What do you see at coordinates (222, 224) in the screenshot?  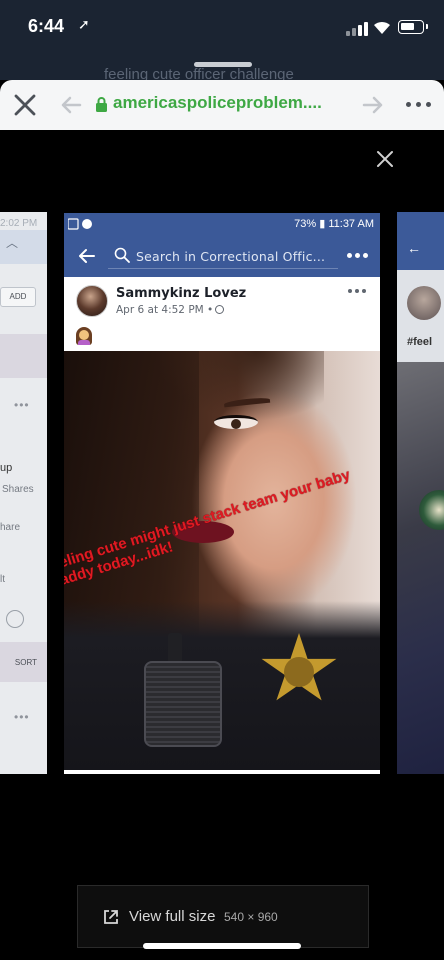 I see `android-status-bar: 73% ▮ 11:37 AM` at bounding box center [222, 224].